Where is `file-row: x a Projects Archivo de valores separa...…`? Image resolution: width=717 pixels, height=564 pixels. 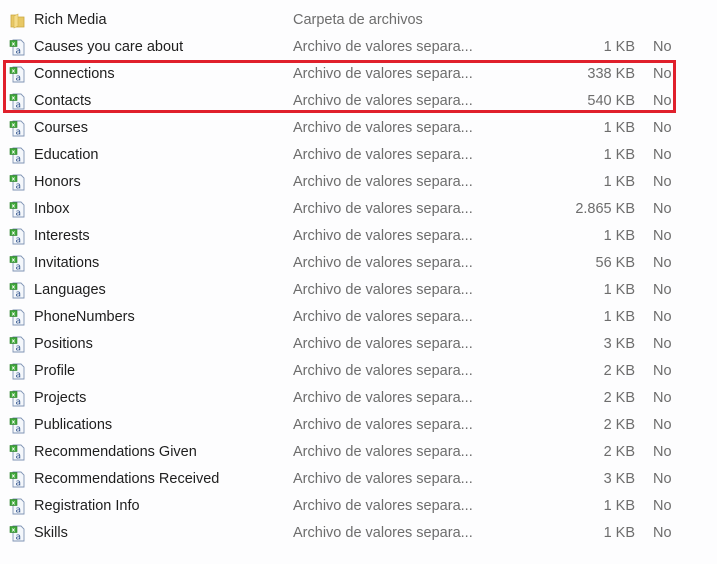 file-row: x a Projects Archivo de valores separa...… is located at coordinates (358, 398).